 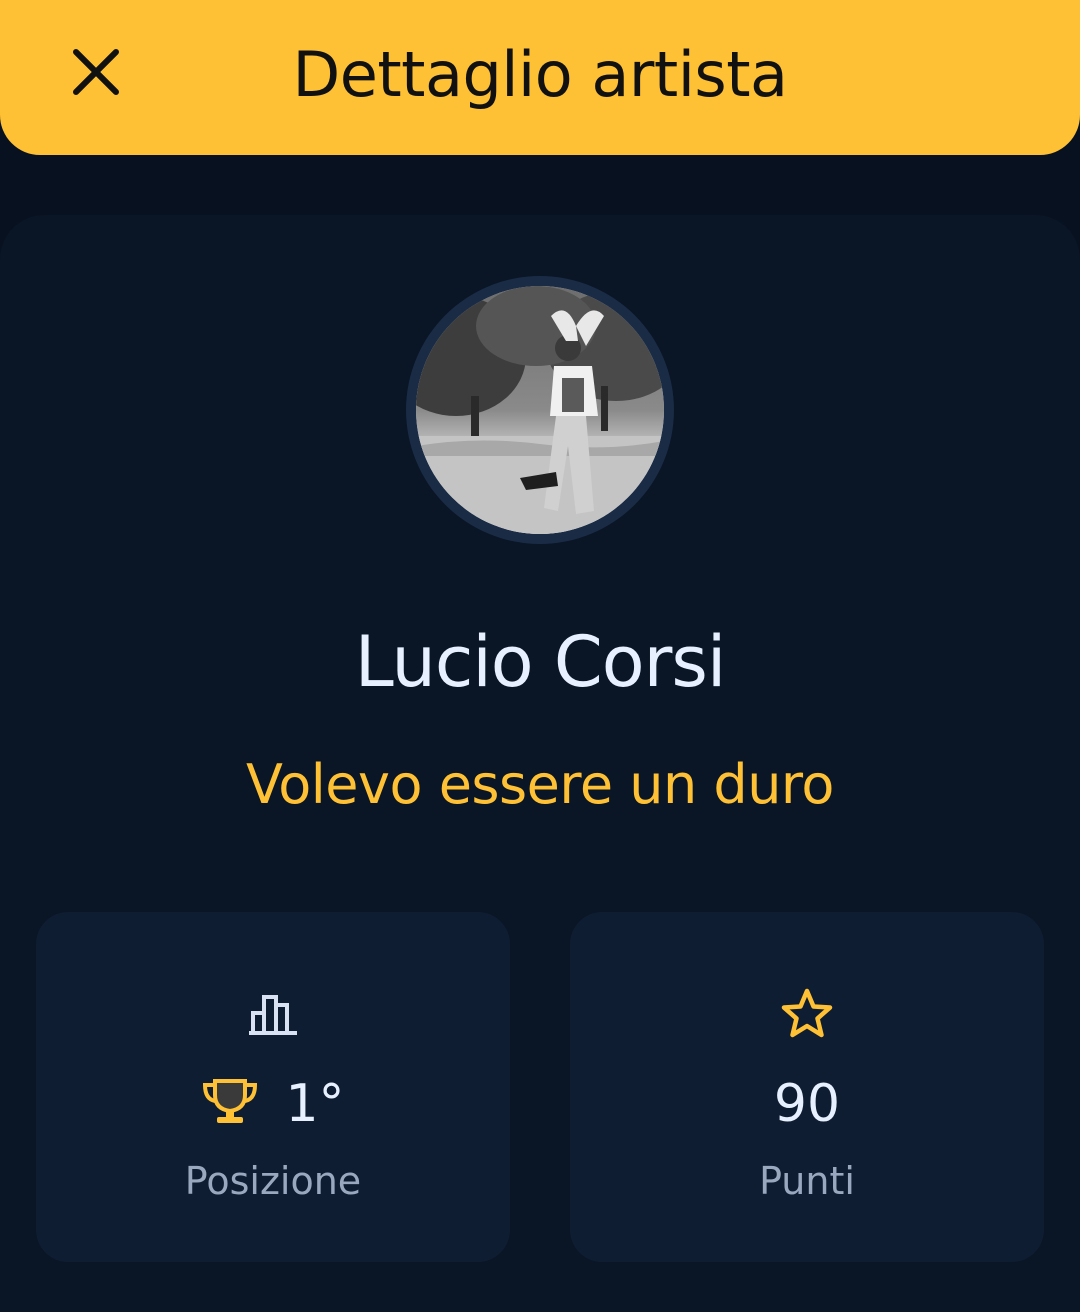 What do you see at coordinates (807, 1014) in the screenshot?
I see `star-icon` at bounding box center [807, 1014].